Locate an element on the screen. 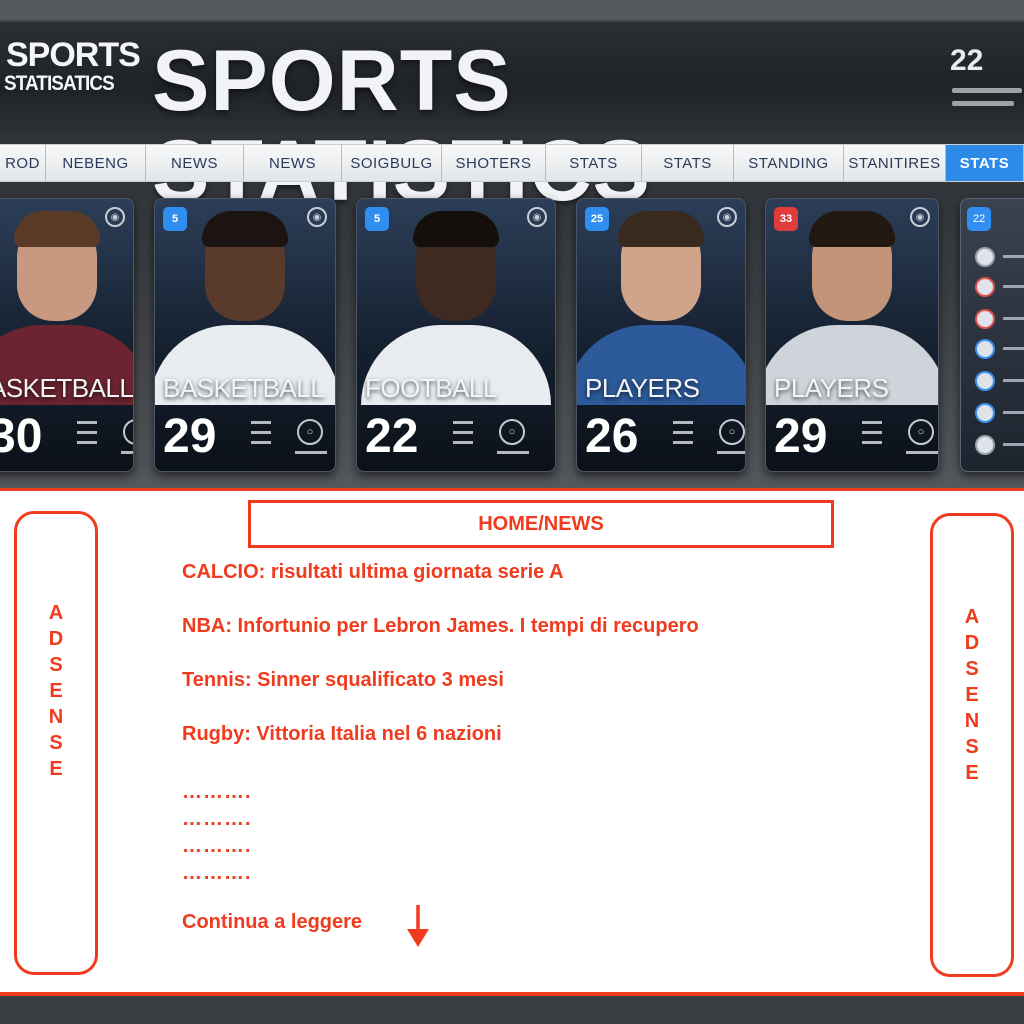  news-placeholder-dots: ………. ………. ………. ………. is located at coordinates (217, 835).